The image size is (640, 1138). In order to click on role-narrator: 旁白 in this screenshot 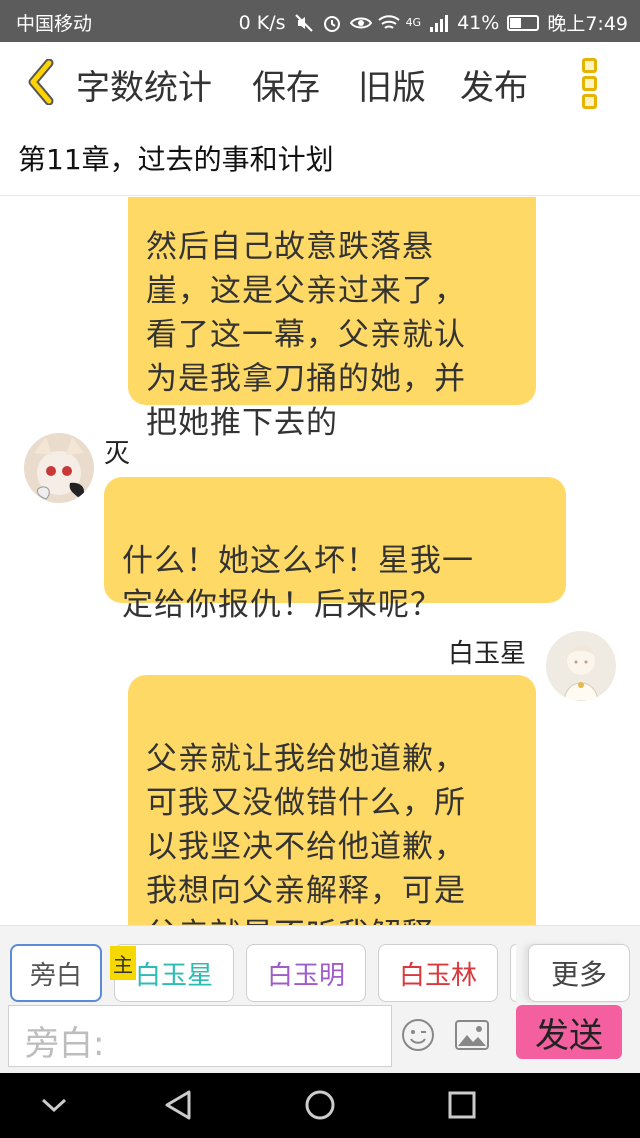, I will do `click(56, 973)`.